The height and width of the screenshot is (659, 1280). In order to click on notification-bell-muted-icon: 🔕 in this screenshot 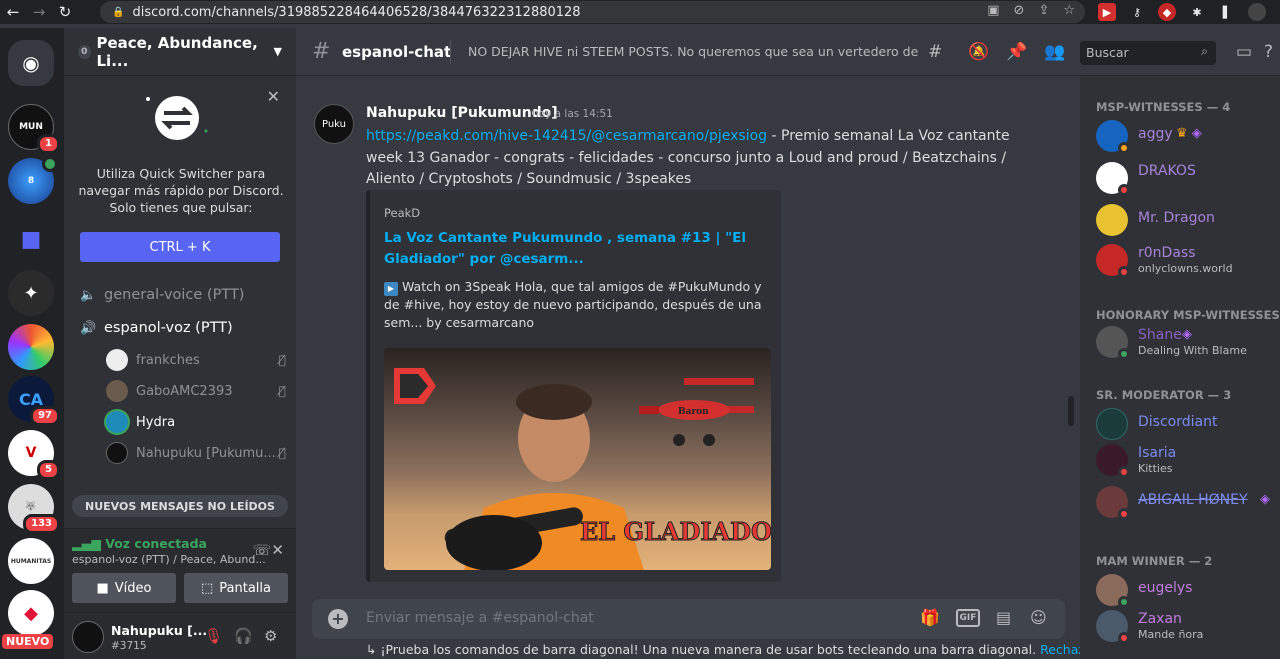, I will do `click(978, 52)`.